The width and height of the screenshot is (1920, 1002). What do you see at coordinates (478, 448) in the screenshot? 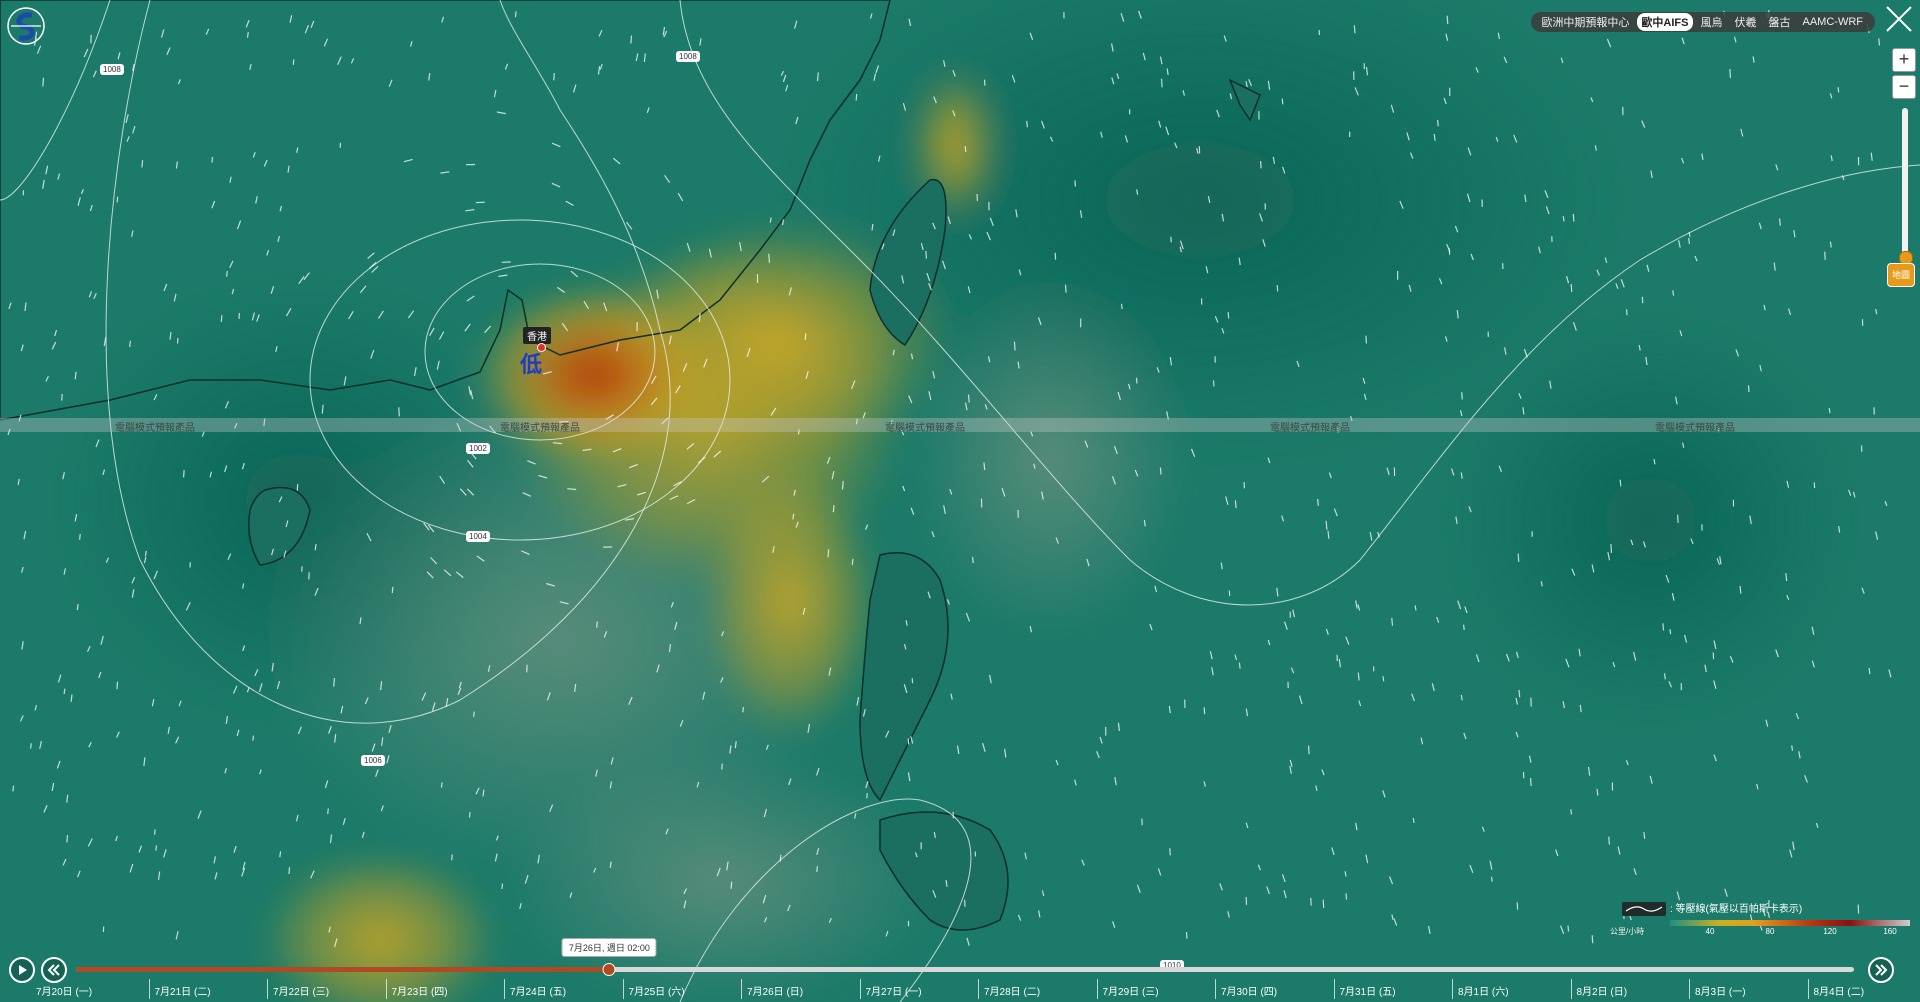
I see `isobar-label: 1002` at bounding box center [478, 448].